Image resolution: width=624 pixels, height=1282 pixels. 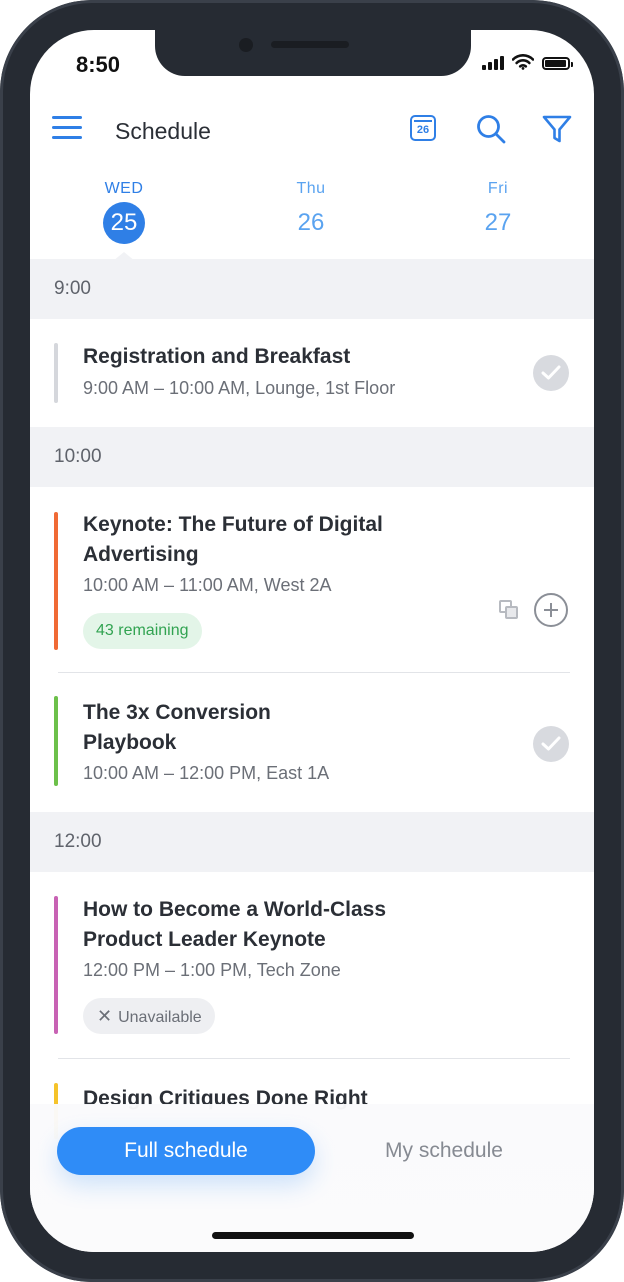 I want to click on unavailable-badge: ✕ Unavailable, so click(x=149, y=1016).